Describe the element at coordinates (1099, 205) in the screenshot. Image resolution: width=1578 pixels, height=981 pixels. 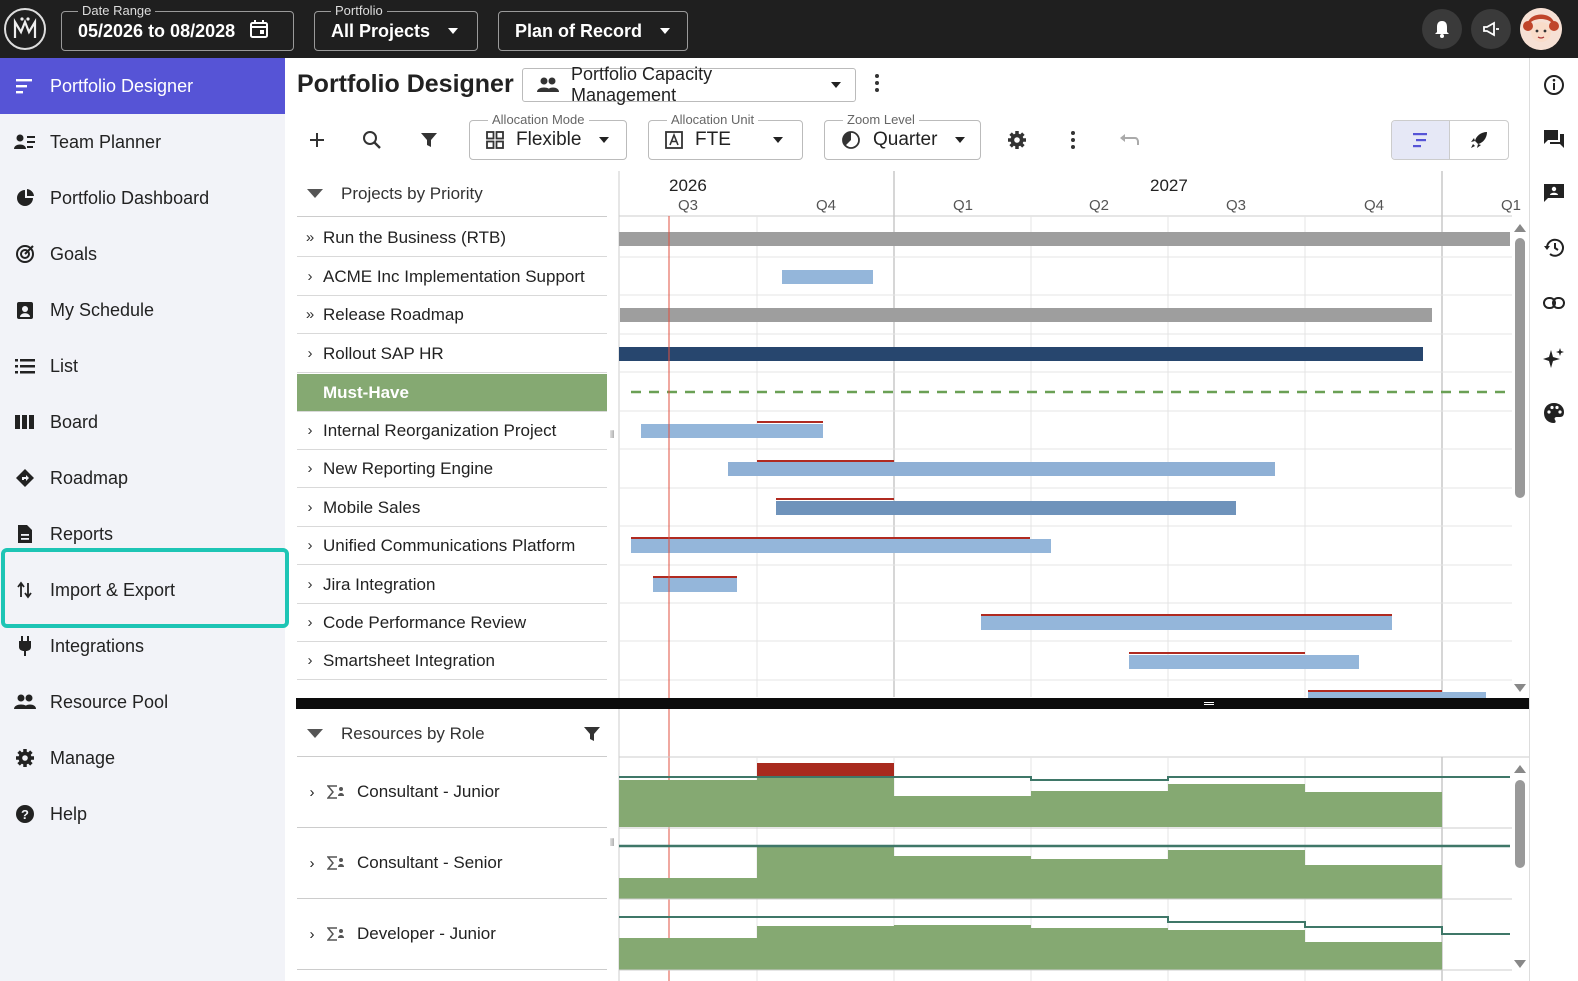
I see `quarter-label: Q2` at that location.